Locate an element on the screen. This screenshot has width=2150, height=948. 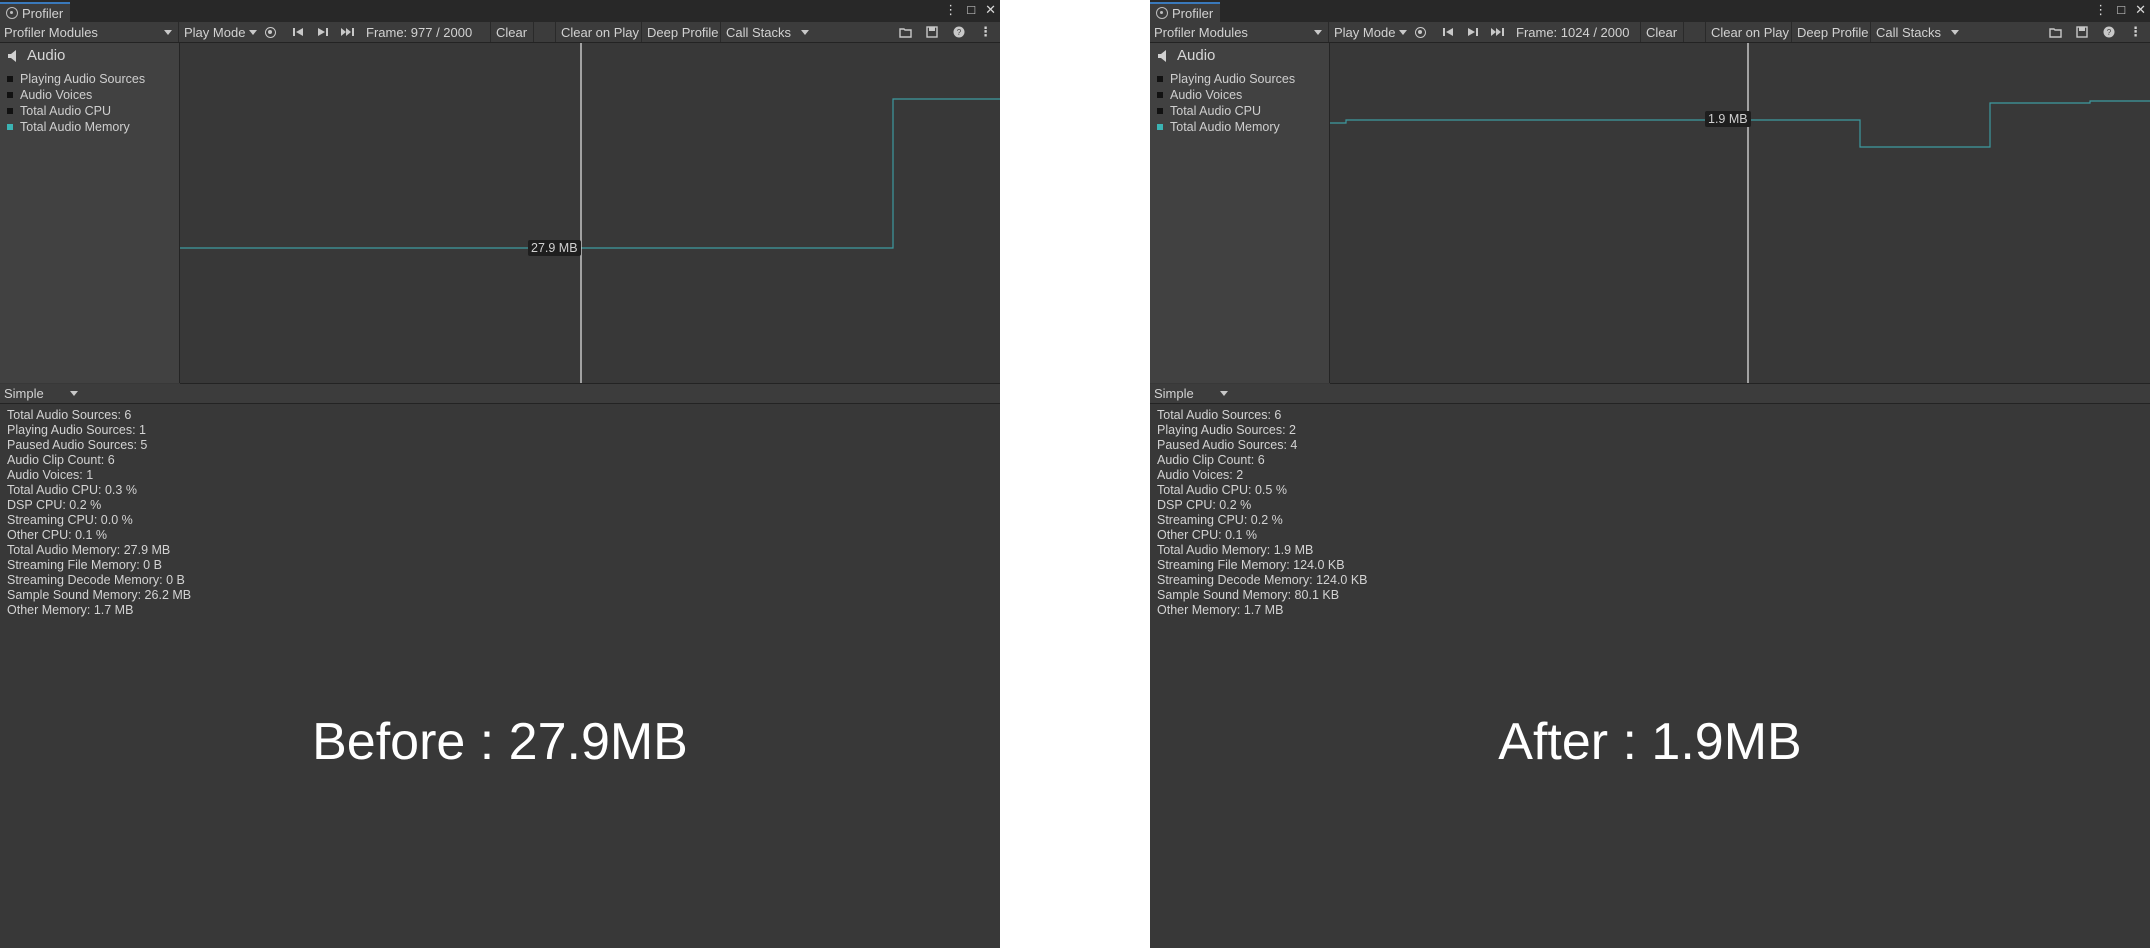
stat-line: Sample Sound Memory: 26.2 MB is located at coordinates (99, 595).